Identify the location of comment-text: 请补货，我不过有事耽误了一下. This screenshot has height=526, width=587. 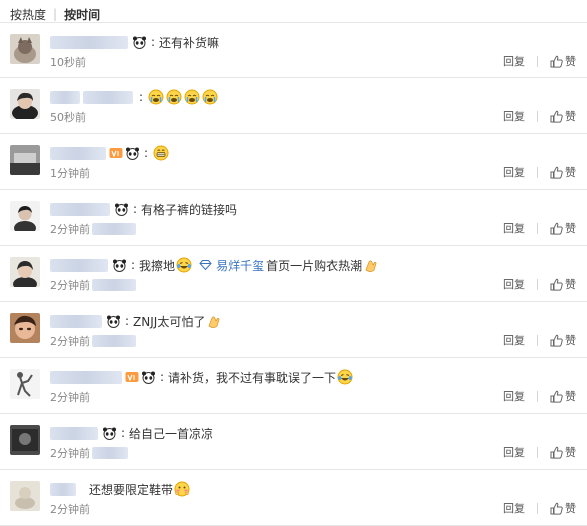
(252, 377).